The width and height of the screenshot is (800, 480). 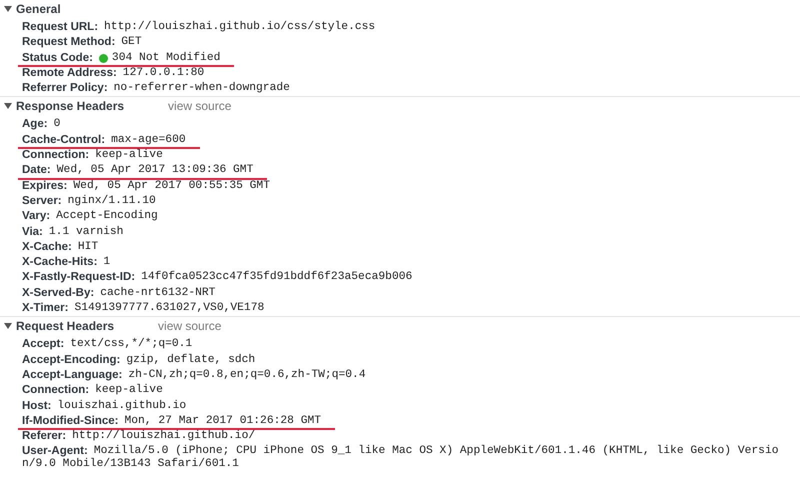 What do you see at coordinates (69, 42) in the screenshot?
I see `header-name: Request Method:` at bounding box center [69, 42].